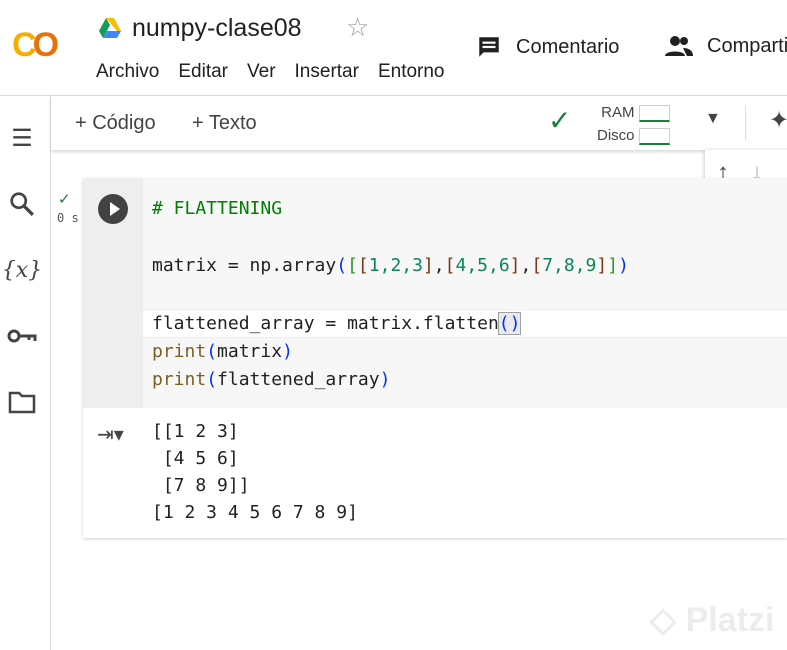 This screenshot has height=650, width=787. Describe the element at coordinates (298, 379) in the screenshot. I see `code-token: flattened_array` at that location.